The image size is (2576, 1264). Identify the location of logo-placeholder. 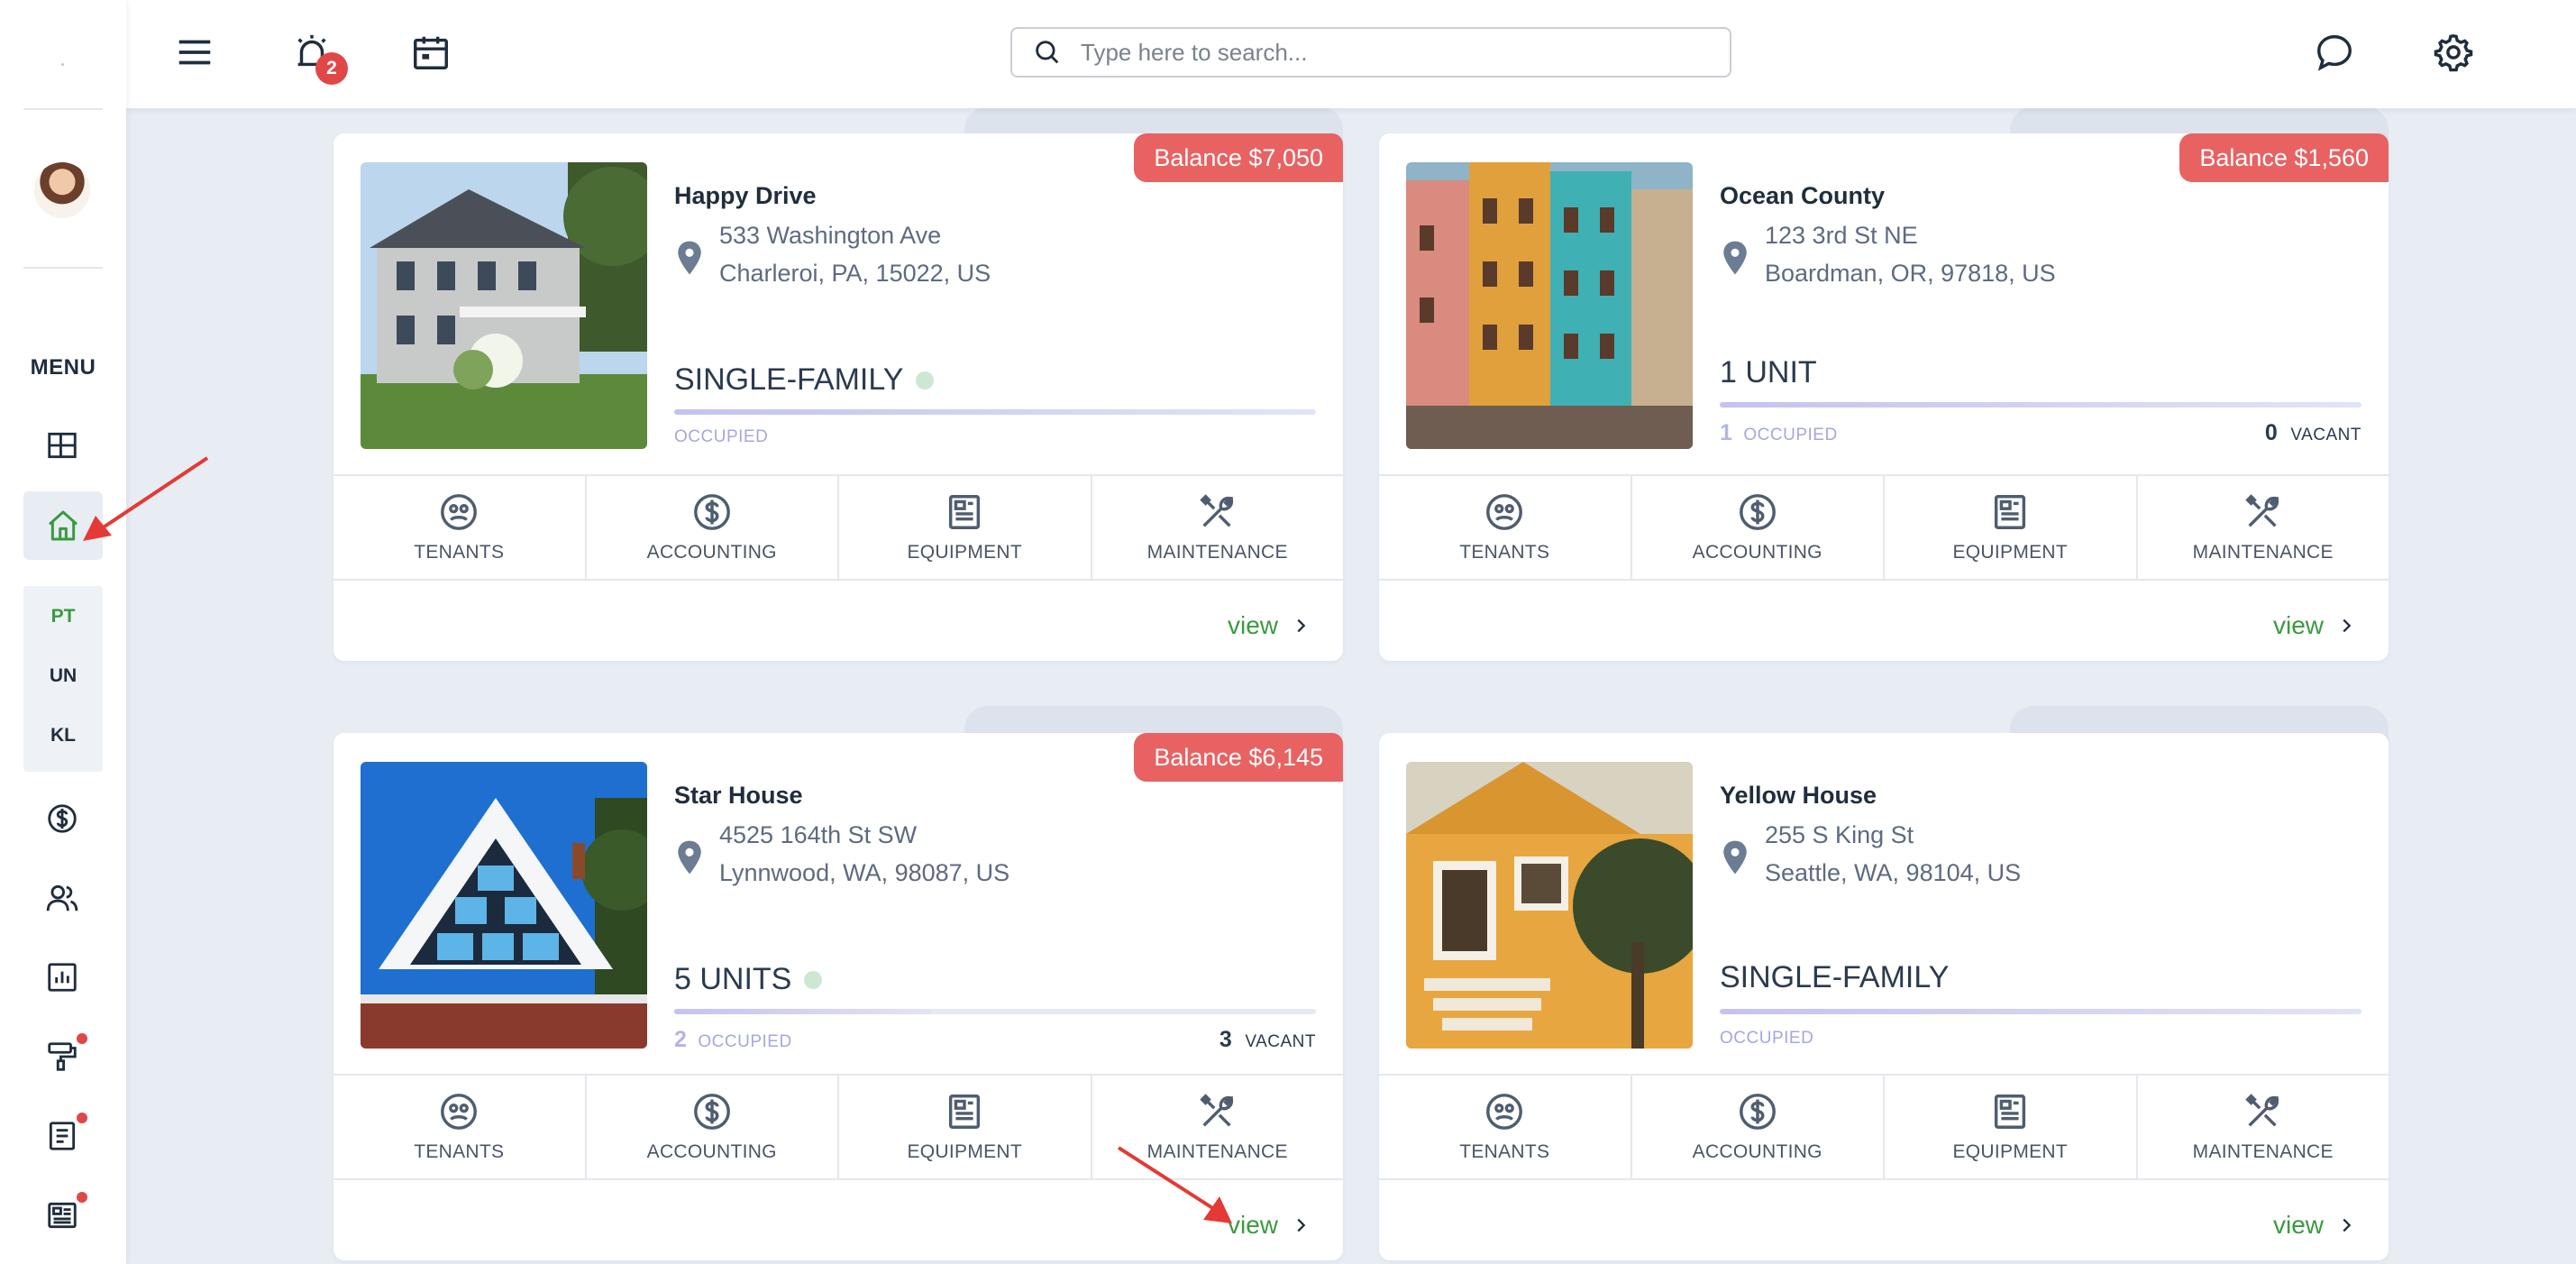
(62, 64).